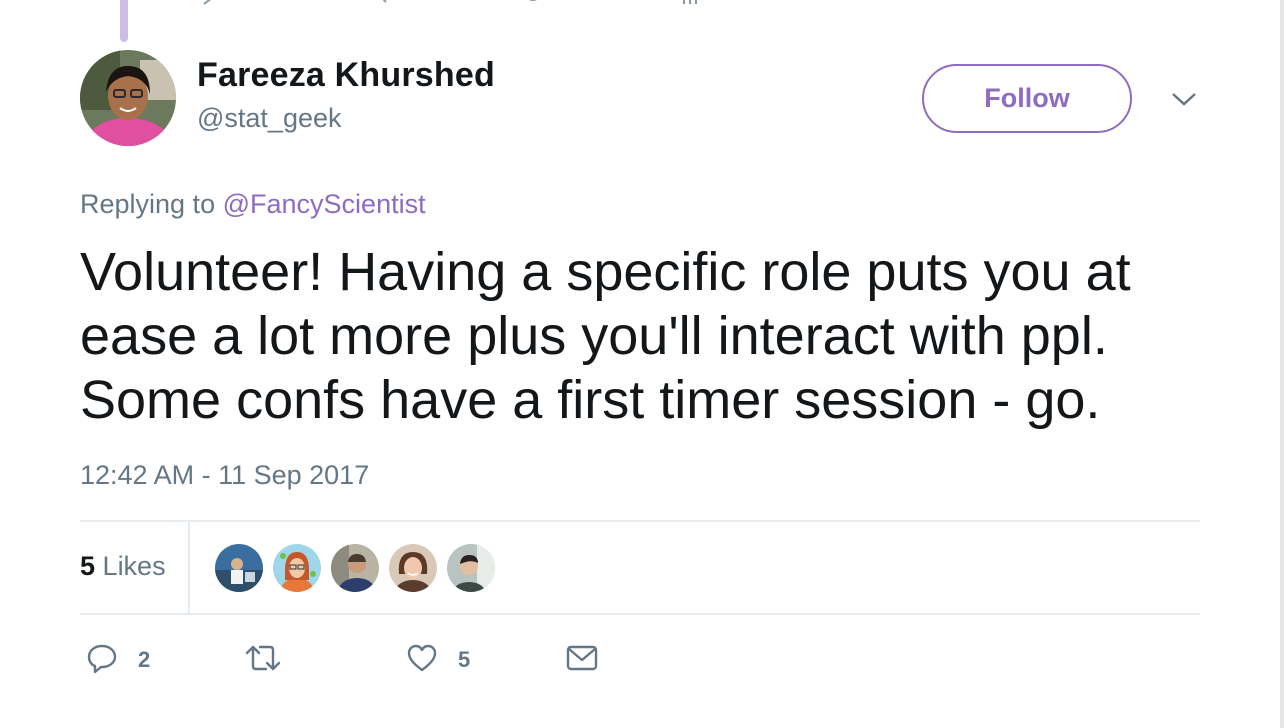 The width and height of the screenshot is (1284, 728). Describe the element at coordinates (148, 204) in the screenshot. I see `replying-prefix: Replying to` at that location.